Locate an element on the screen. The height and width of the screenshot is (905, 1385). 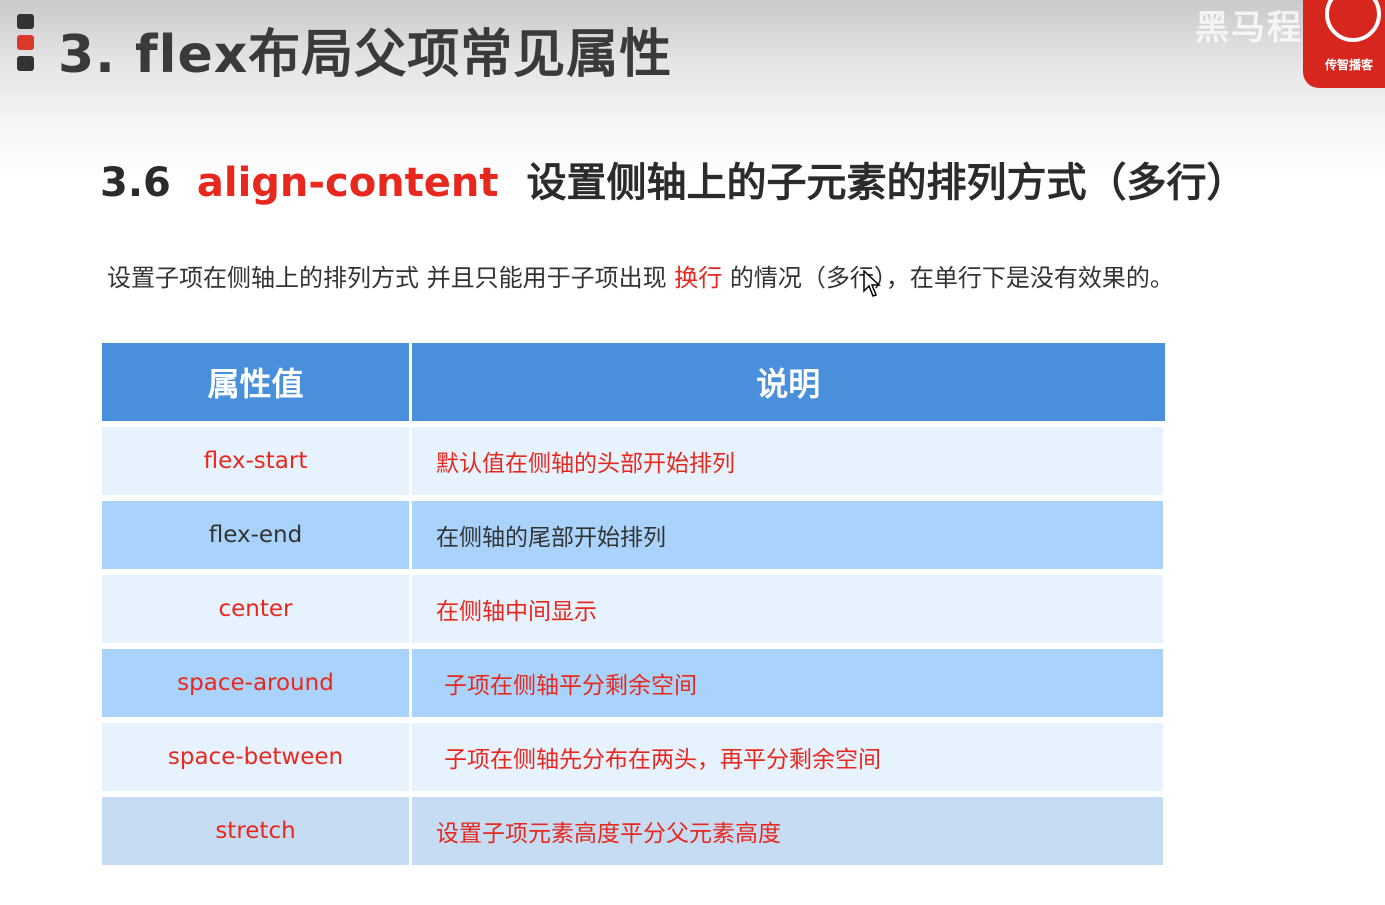
brand-badge: 传智播客 is located at coordinates (1344, 44).